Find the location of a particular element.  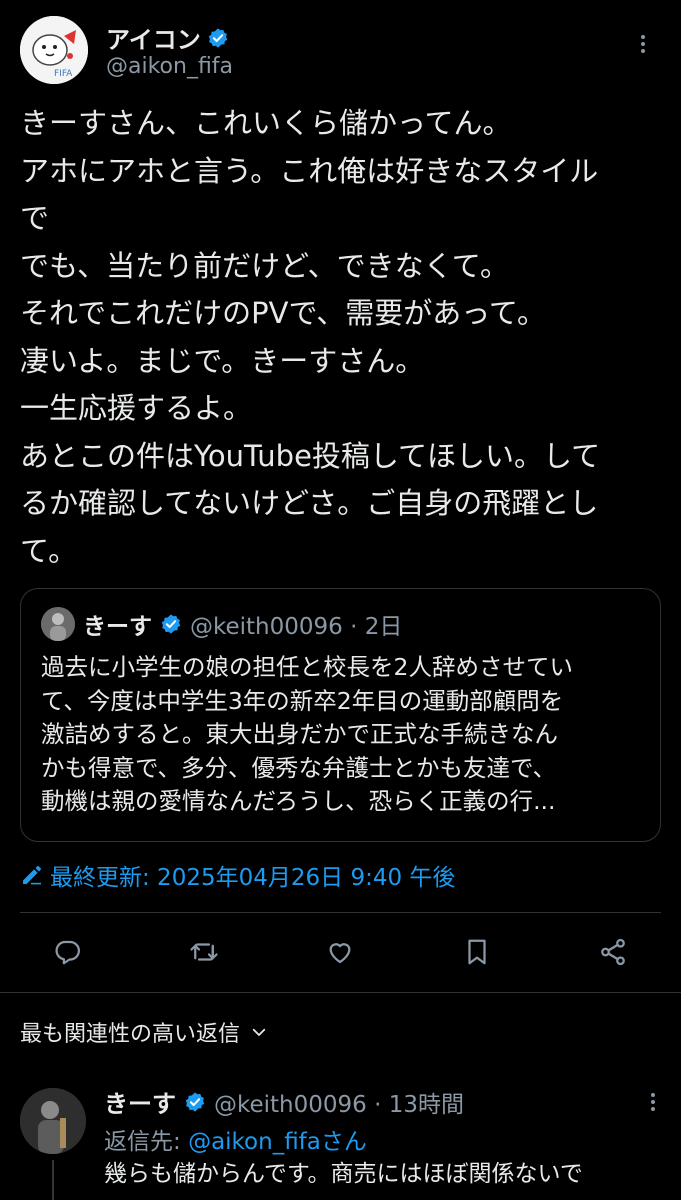

replying-to-mention: @aikon_fifaさん is located at coordinates (277, 1142).